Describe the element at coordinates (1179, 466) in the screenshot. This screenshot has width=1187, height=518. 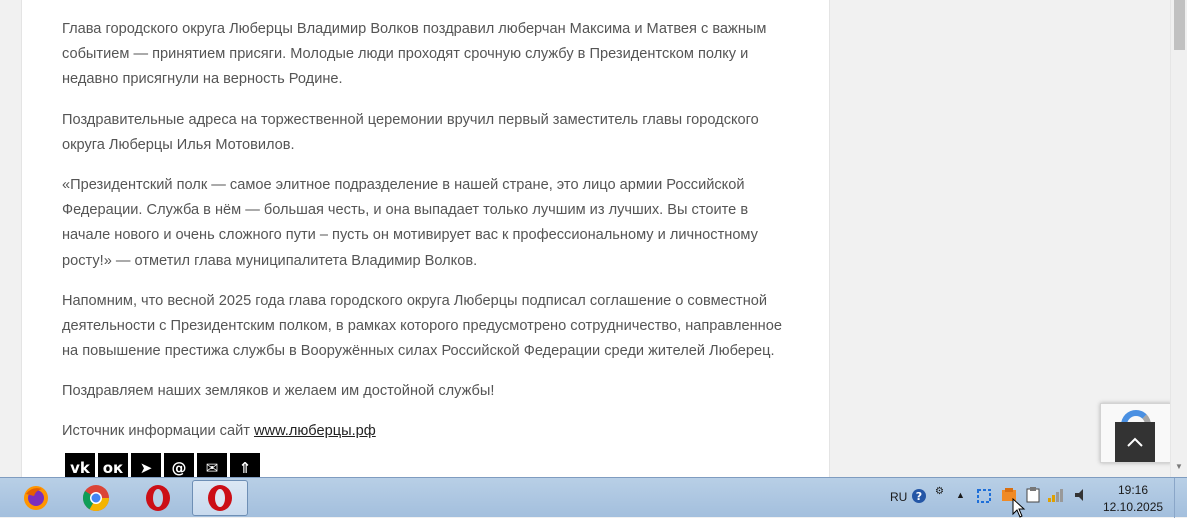
I see `scroll-down-arrow-icon: ▼` at that location.